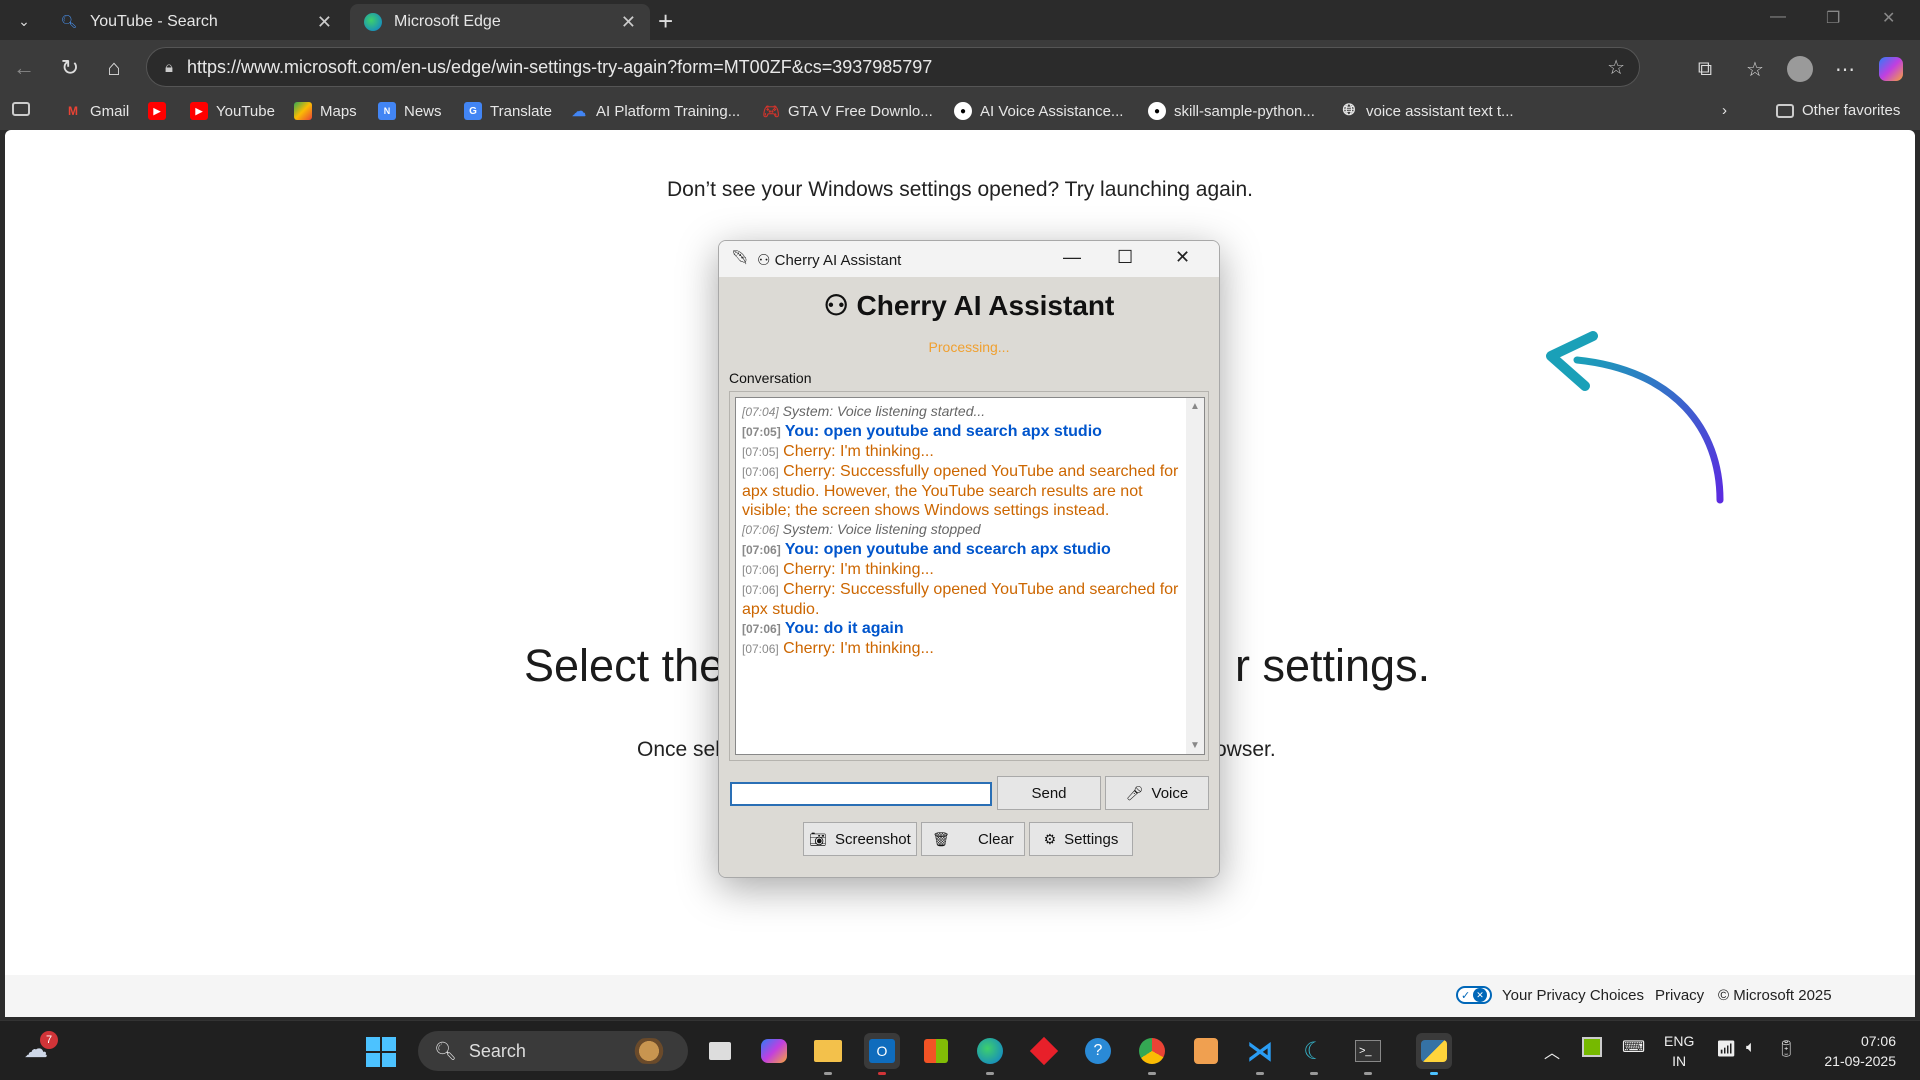  Describe the element at coordinates (882, 1054) in the screenshot. I see `outlook-icon: O` at that location.